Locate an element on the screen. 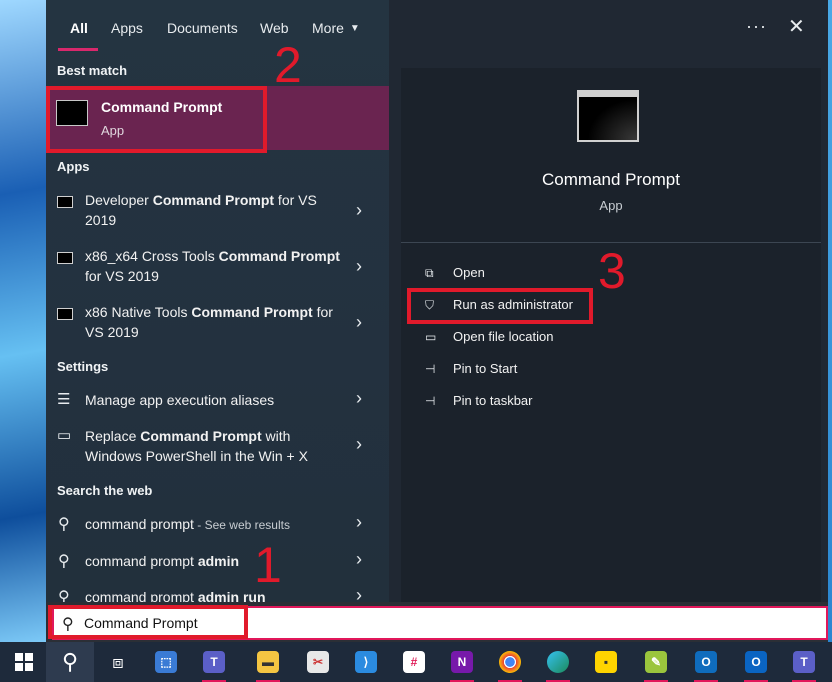 The width and height of the screenshot is (832, 682). slack-icon: # is located at coordinates (414, 662).